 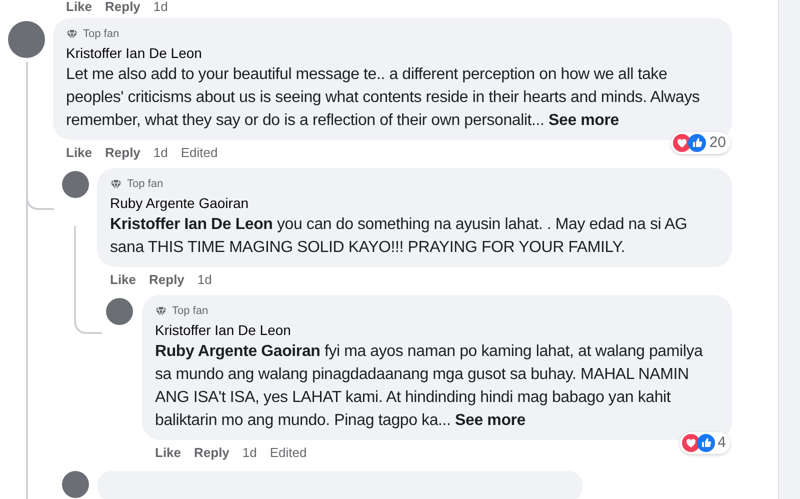 I want to click on reaction-number: 20, so click(x=717, y=142).